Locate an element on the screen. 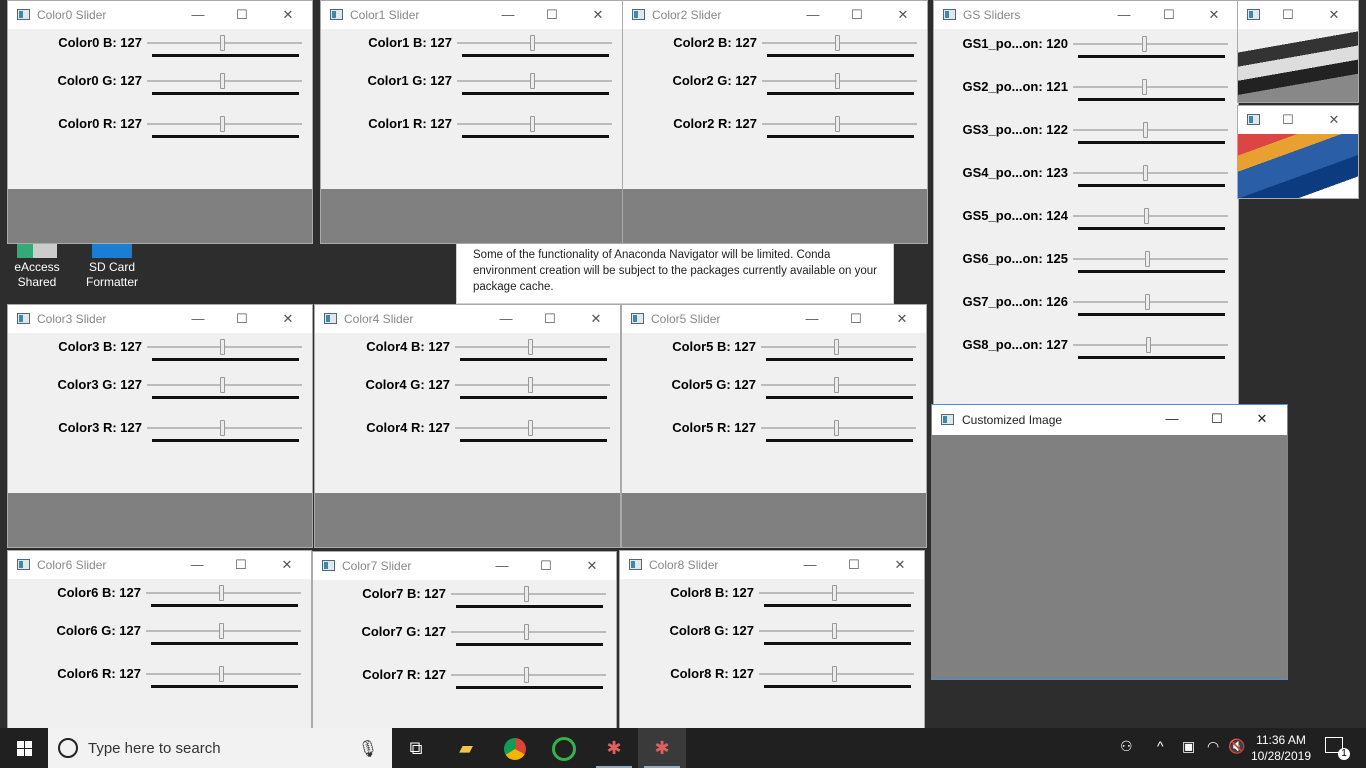 The height and width of the screenshot is (768, 1366). chrome-icon is located at coordinates (515, 748).